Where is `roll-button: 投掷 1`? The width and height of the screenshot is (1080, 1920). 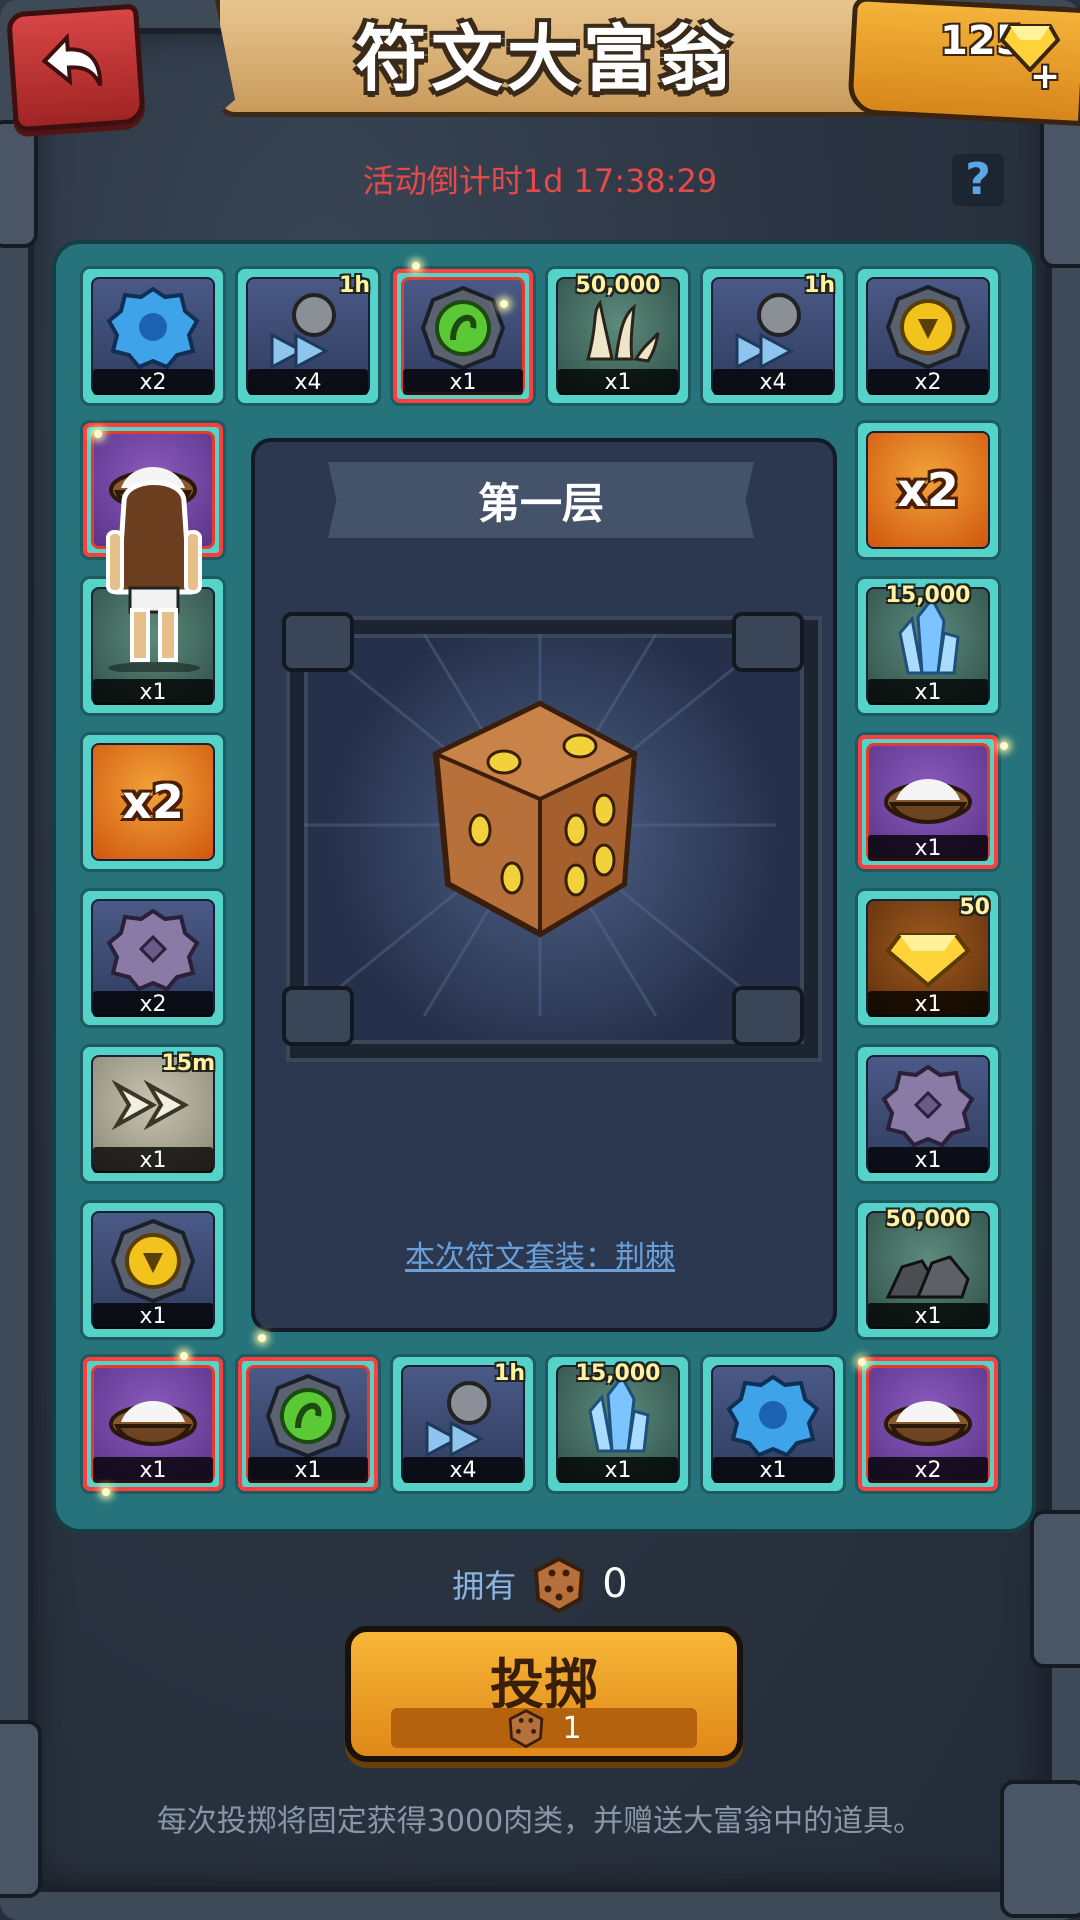 roll-button: 投掷 1 is located at coordinates (544, 1694).